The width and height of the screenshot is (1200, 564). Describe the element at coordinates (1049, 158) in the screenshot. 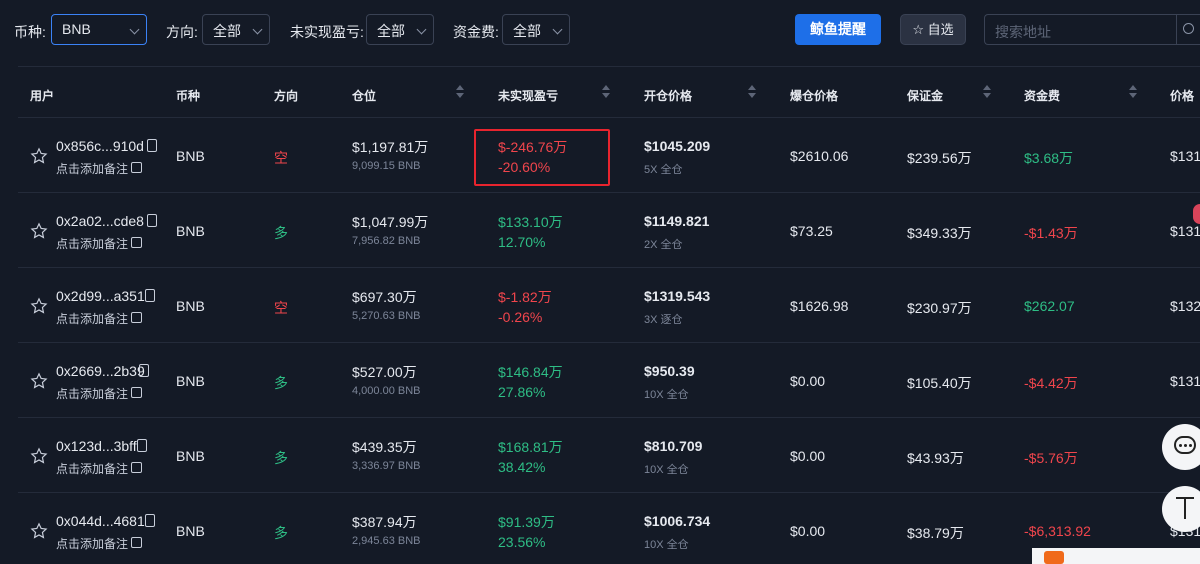

I see `funding-cell: $3.68万` at that location.